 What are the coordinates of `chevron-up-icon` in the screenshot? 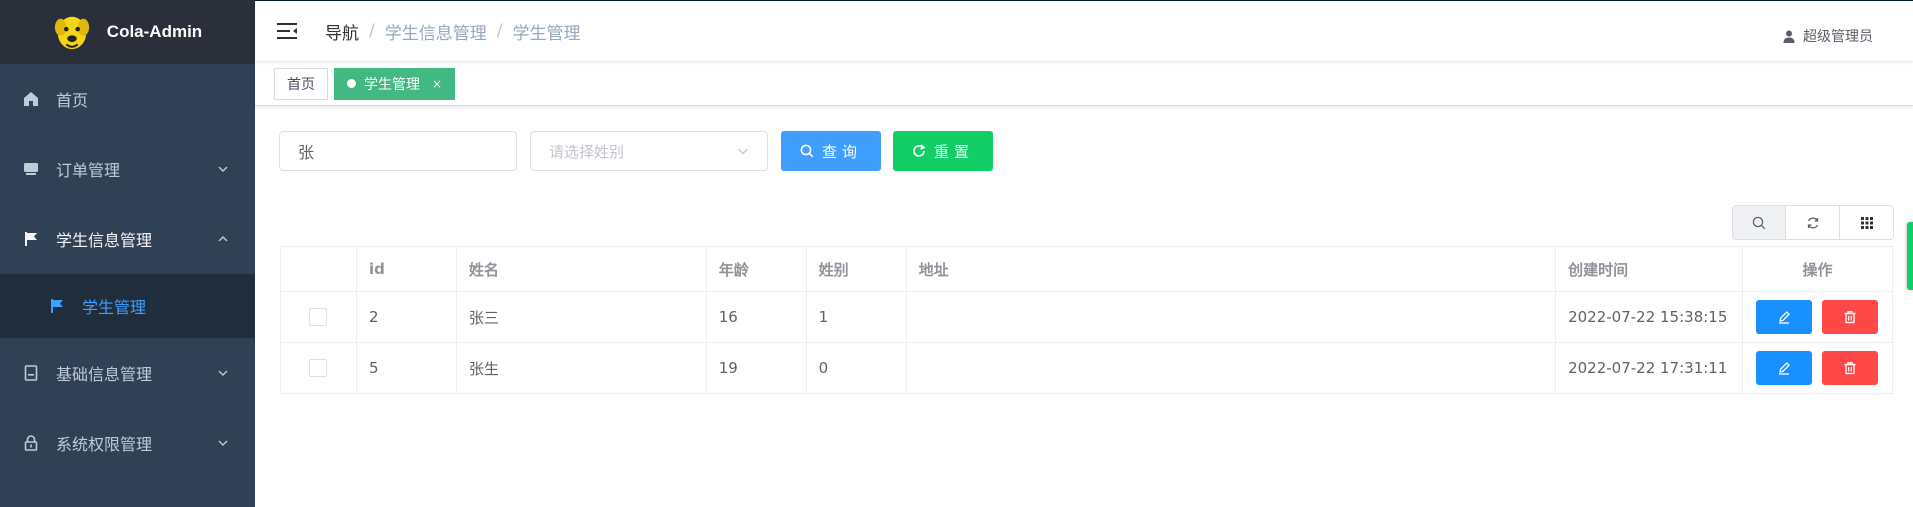 It's located at (223, 239).